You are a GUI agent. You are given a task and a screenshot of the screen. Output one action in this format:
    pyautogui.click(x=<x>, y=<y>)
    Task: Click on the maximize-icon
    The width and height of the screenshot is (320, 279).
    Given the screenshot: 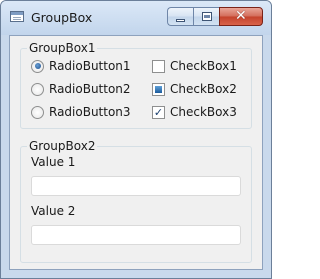 What is the action you would take?
    pyautogui.click(x=207, y=16)
    